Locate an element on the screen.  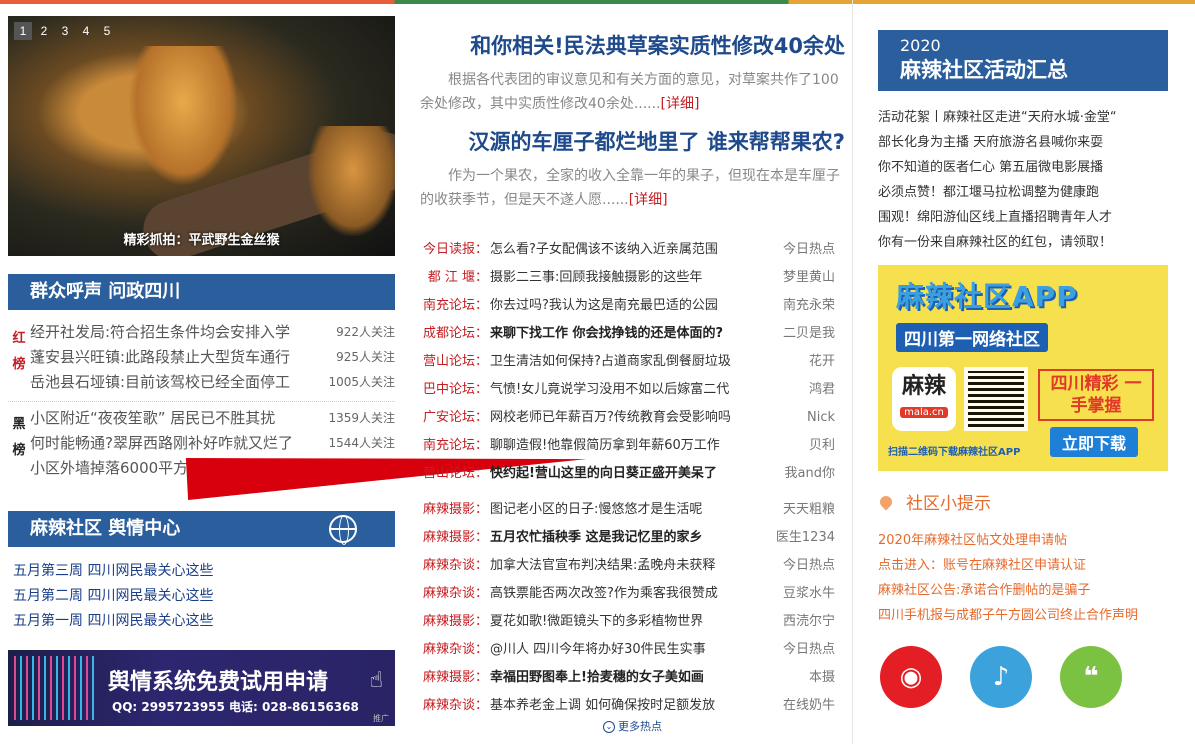
list-item: 围观！绵阳游仙区线上直播招聘青年人才 is located at coordinates (1023, 217).